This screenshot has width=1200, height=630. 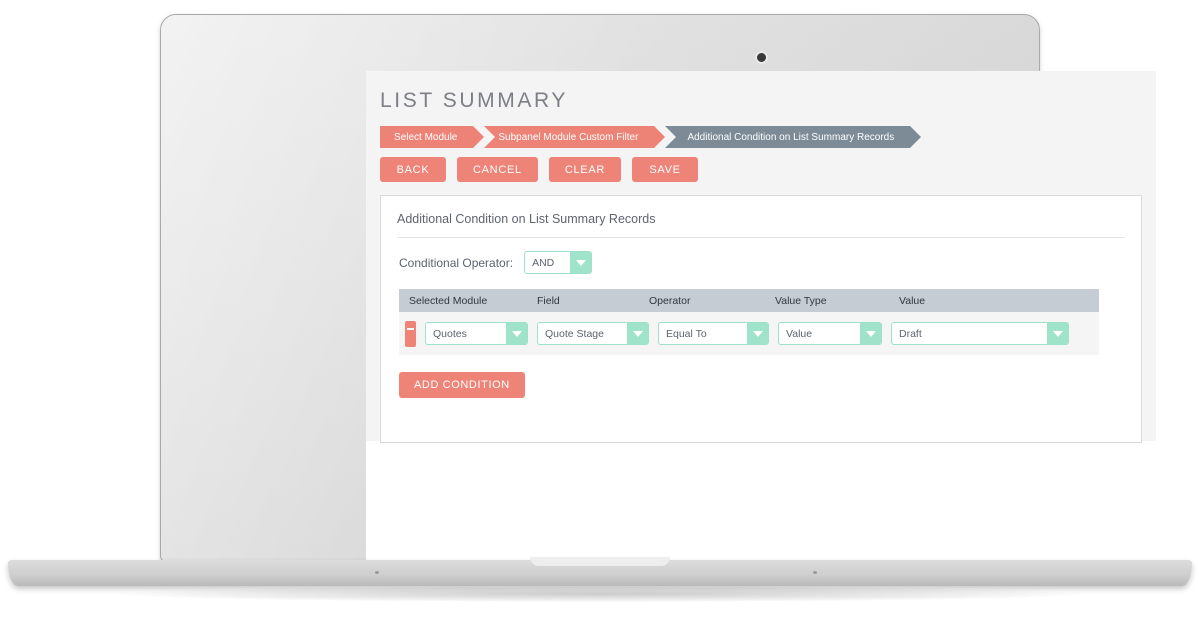 What do you see at coordinates (585, 169) in the screenshot?
I see `clear-button: CLEAR` at bounding box center [585, 169].